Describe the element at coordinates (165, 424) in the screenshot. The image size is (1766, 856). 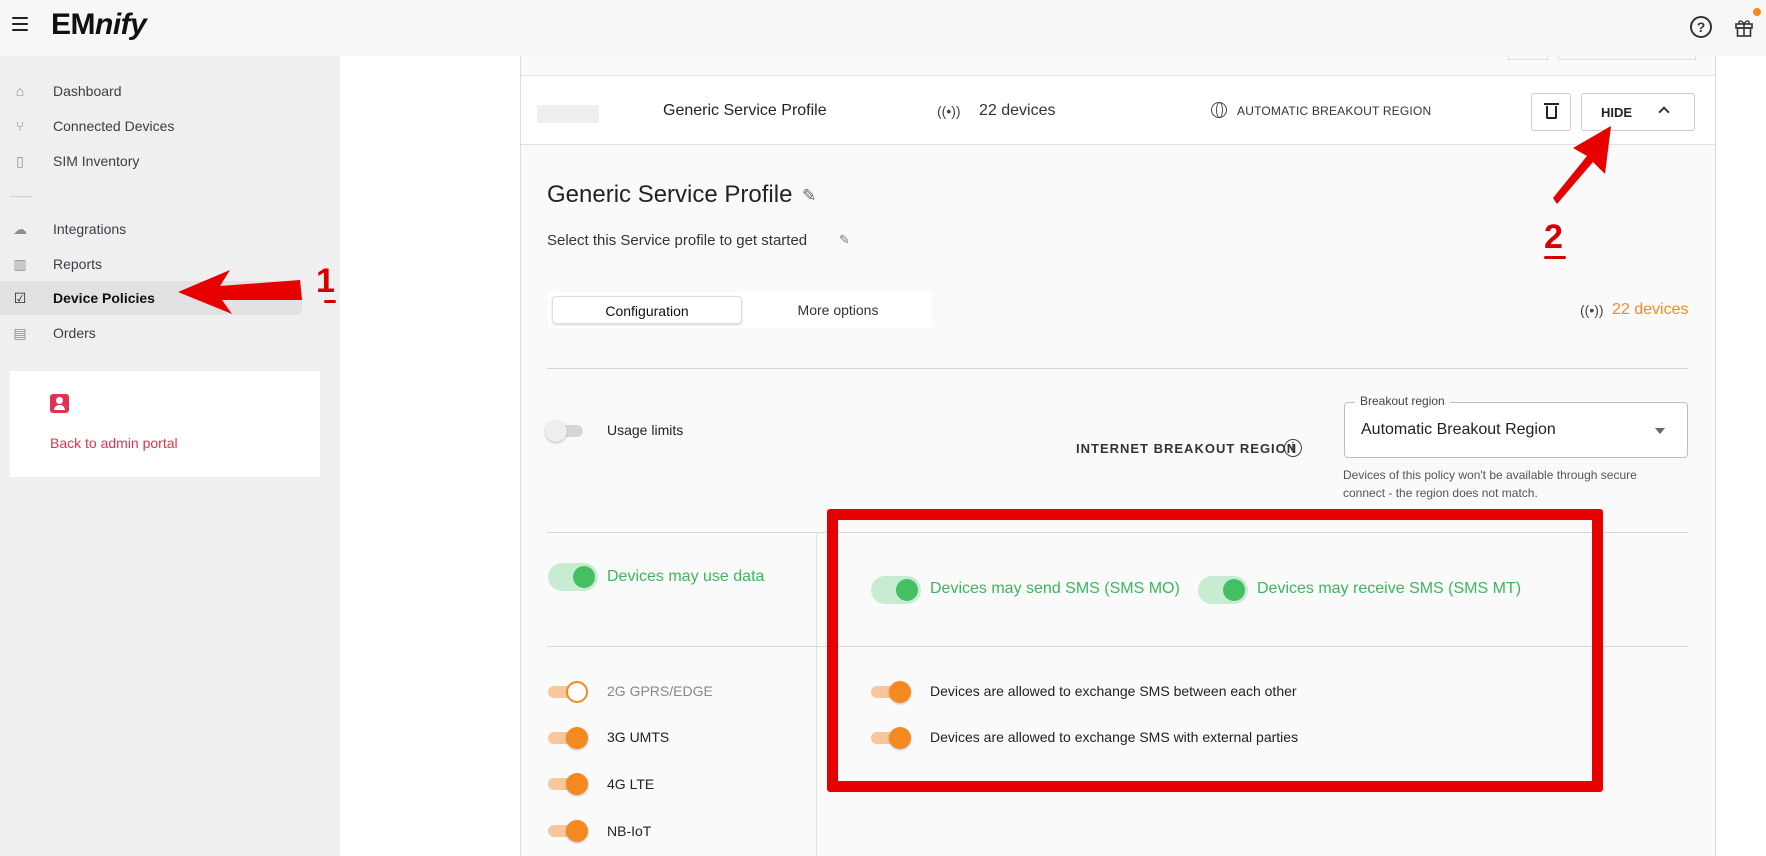
I see `admin-portal-card: Back to admin portal` at that location.